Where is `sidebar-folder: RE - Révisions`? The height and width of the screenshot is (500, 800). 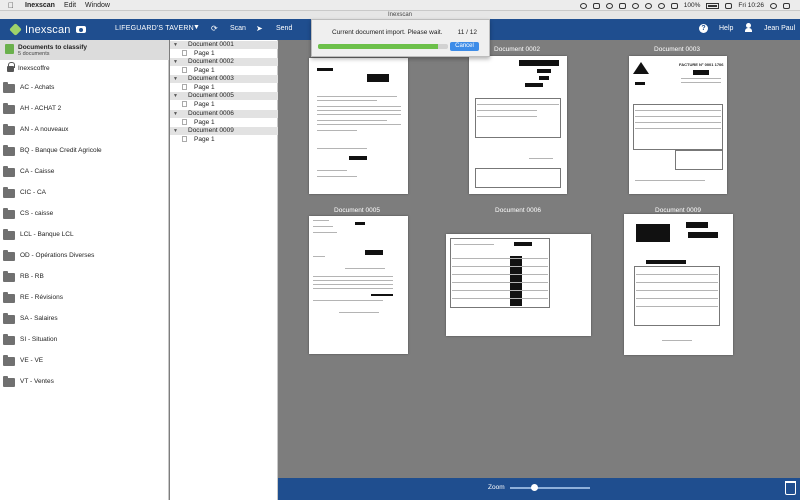 sidebar-folder: RE - Révisions is located at coordinates (84, 298).